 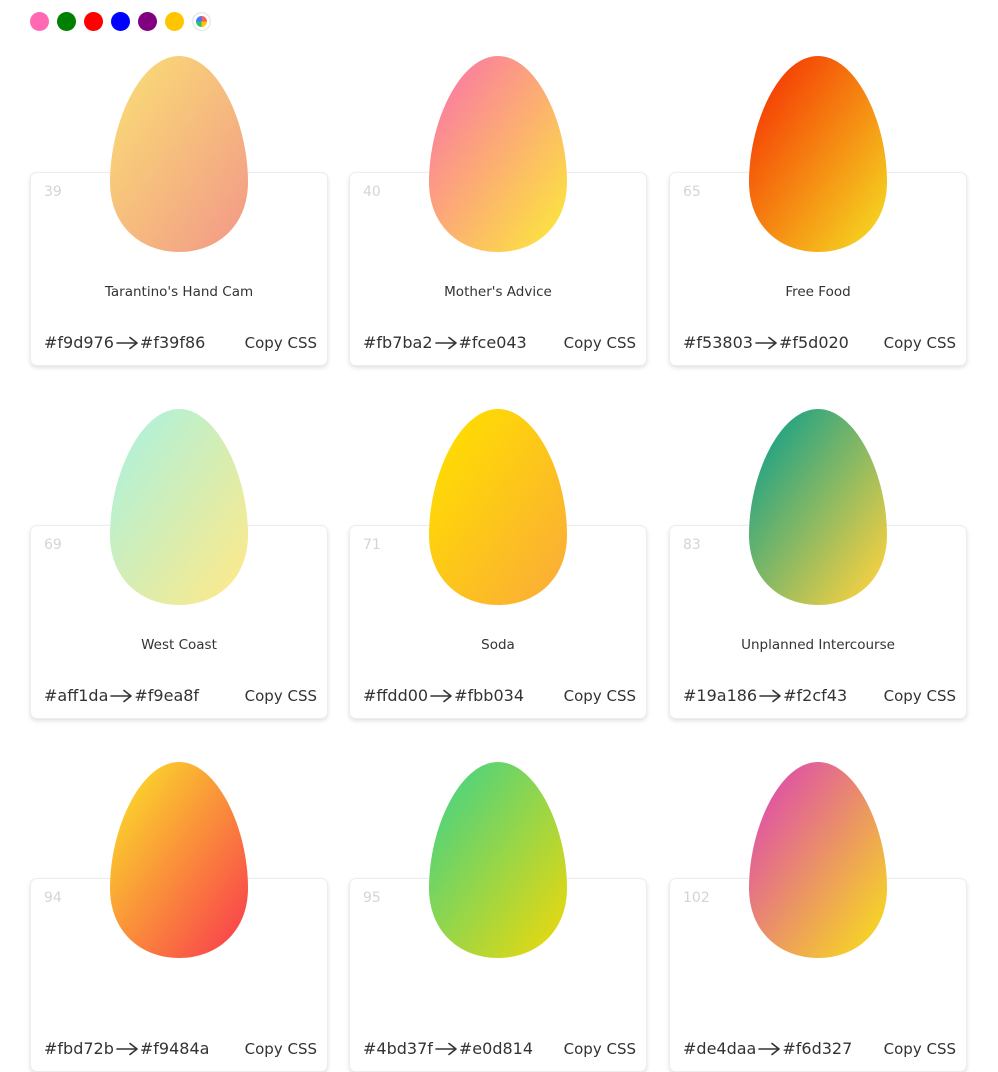 I want to click on color-to: #f9484a, so click(x=174, y=1048).